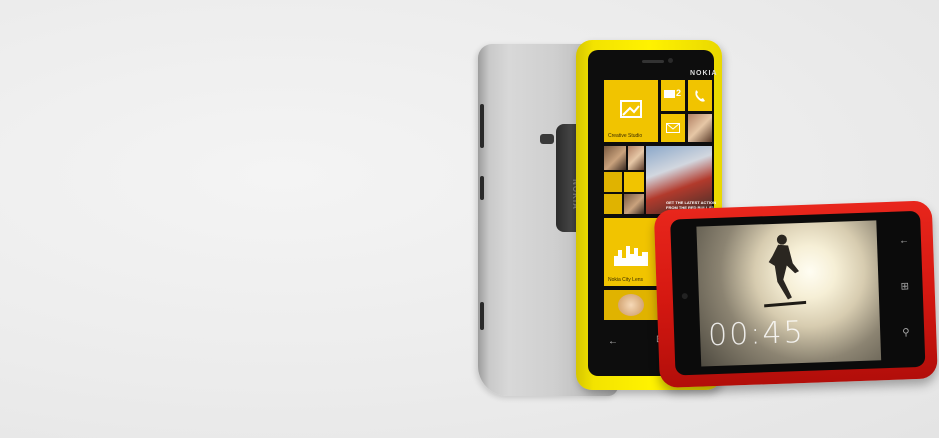 This screenshot has width=939, height=438. What do you see at coordinates (684, 296) in the screenshot?
I see `red-front-camera` at bounding box center [684, 296].